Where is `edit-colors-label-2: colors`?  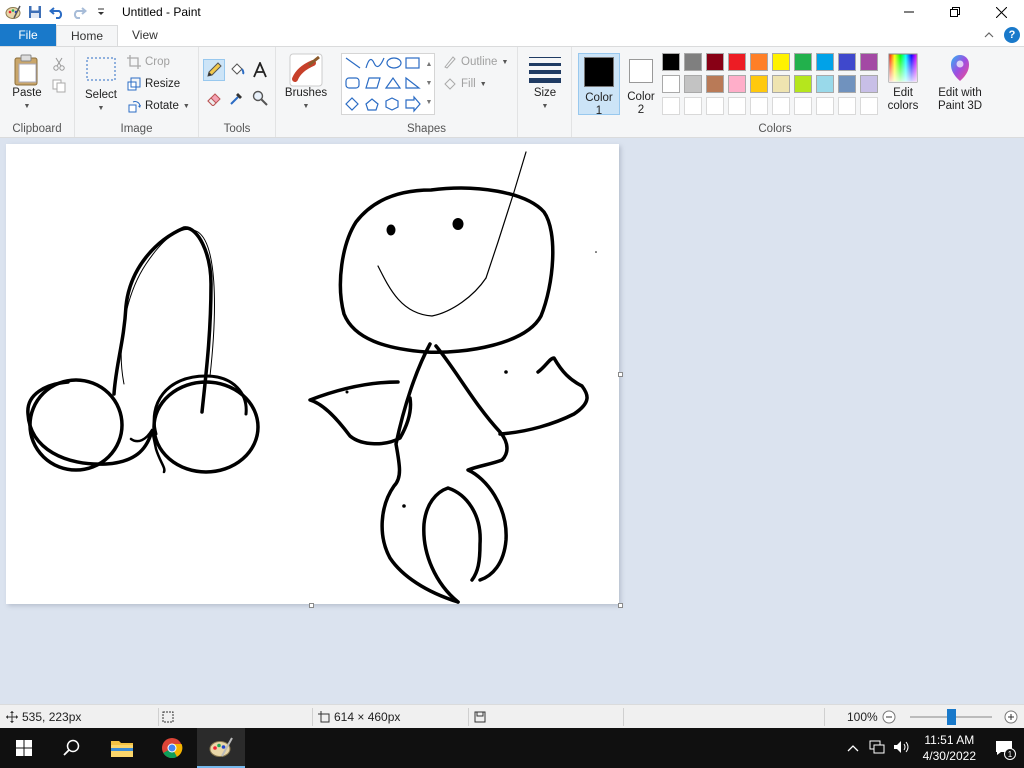
edit-colors-label-2: colors is located at coordinates (903, 106).